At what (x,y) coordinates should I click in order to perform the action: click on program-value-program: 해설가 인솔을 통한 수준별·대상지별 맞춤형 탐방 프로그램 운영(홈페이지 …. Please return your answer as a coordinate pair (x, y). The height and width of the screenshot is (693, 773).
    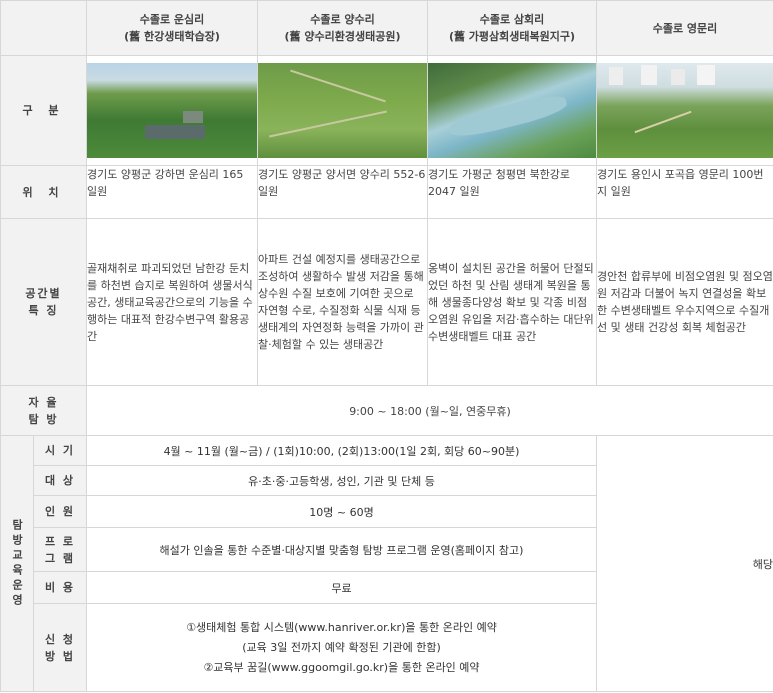
    Looking at the image, I should click on (341, 549).